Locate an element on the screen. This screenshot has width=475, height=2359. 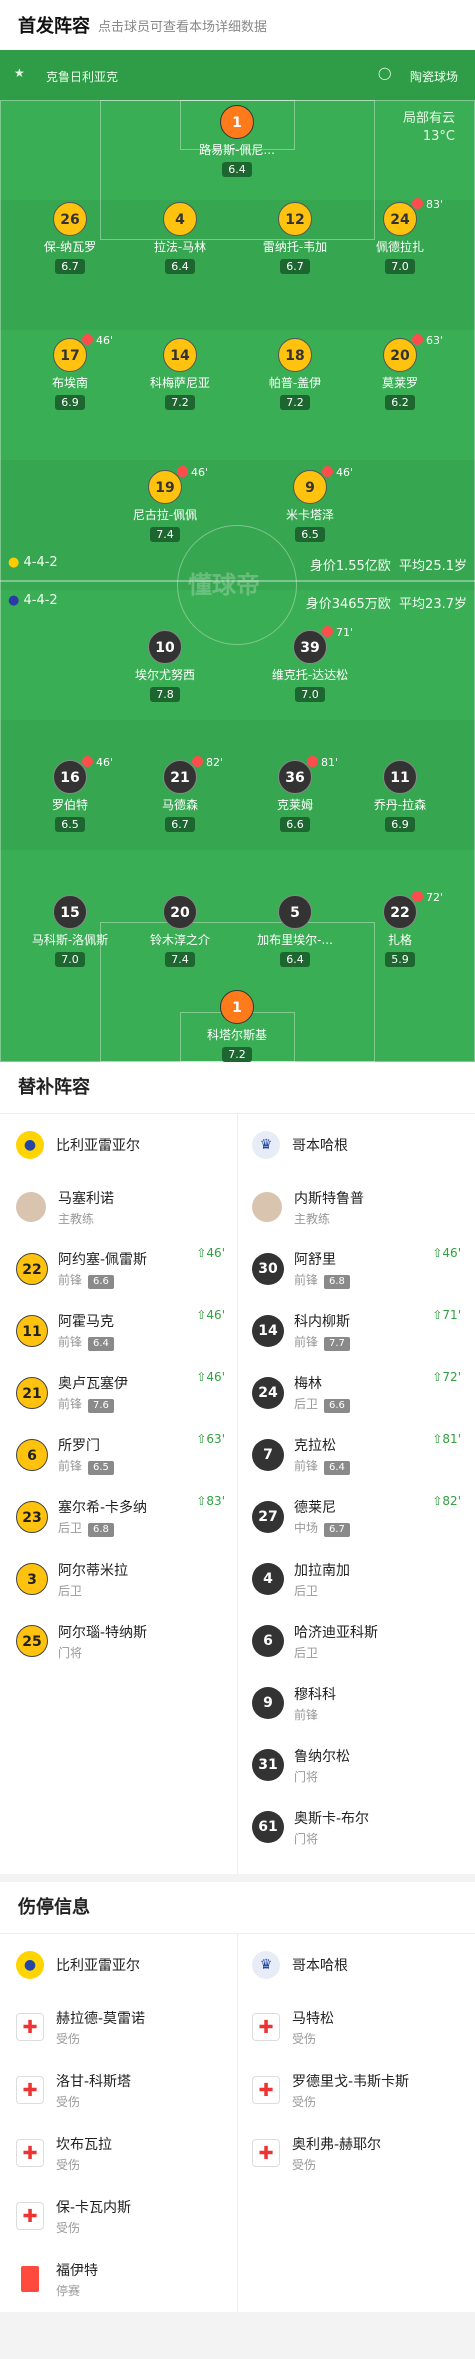
sub-name: 塞尔希-卡多纳 is located at coordinates (103, 1508).